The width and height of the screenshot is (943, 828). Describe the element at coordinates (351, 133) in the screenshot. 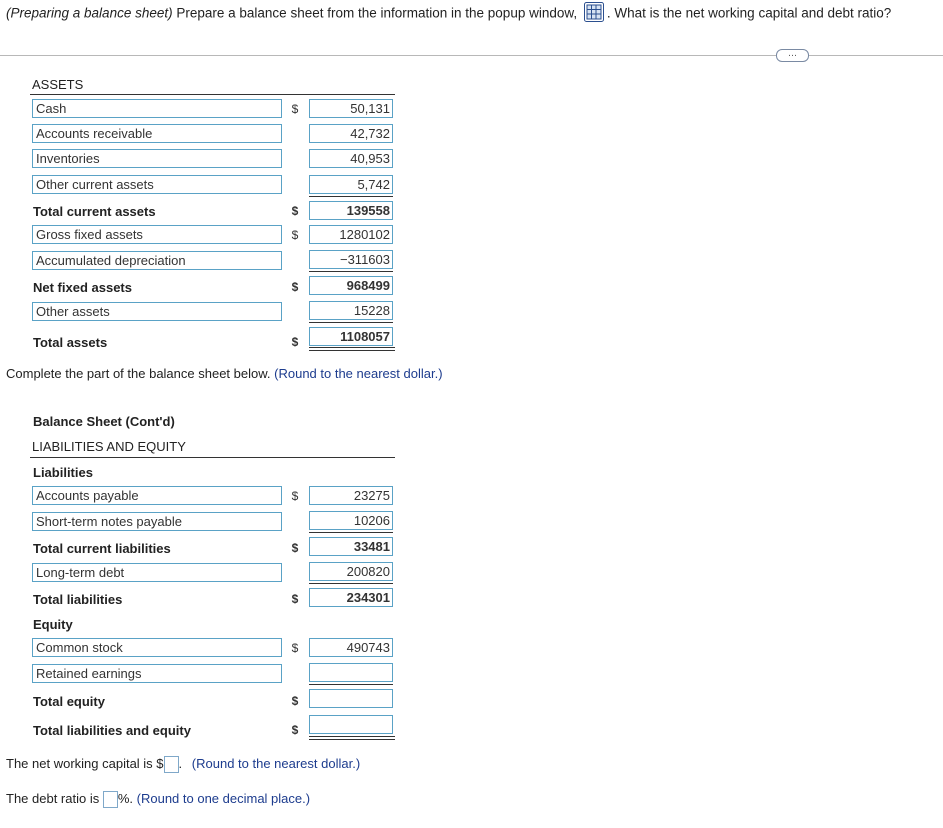

I see `asset-value-accounts-receivable: 42,732` at that location.